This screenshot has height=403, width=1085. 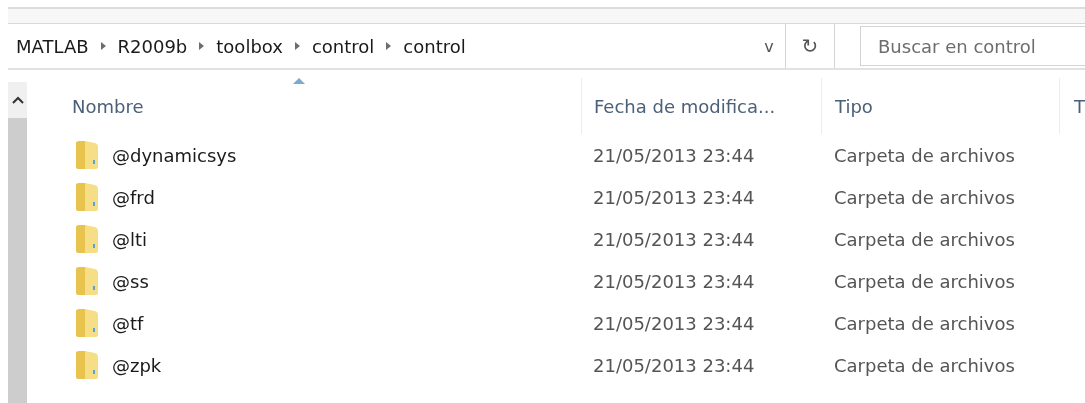 I want to click on file-name: @tf, so click(x=128, y=323).